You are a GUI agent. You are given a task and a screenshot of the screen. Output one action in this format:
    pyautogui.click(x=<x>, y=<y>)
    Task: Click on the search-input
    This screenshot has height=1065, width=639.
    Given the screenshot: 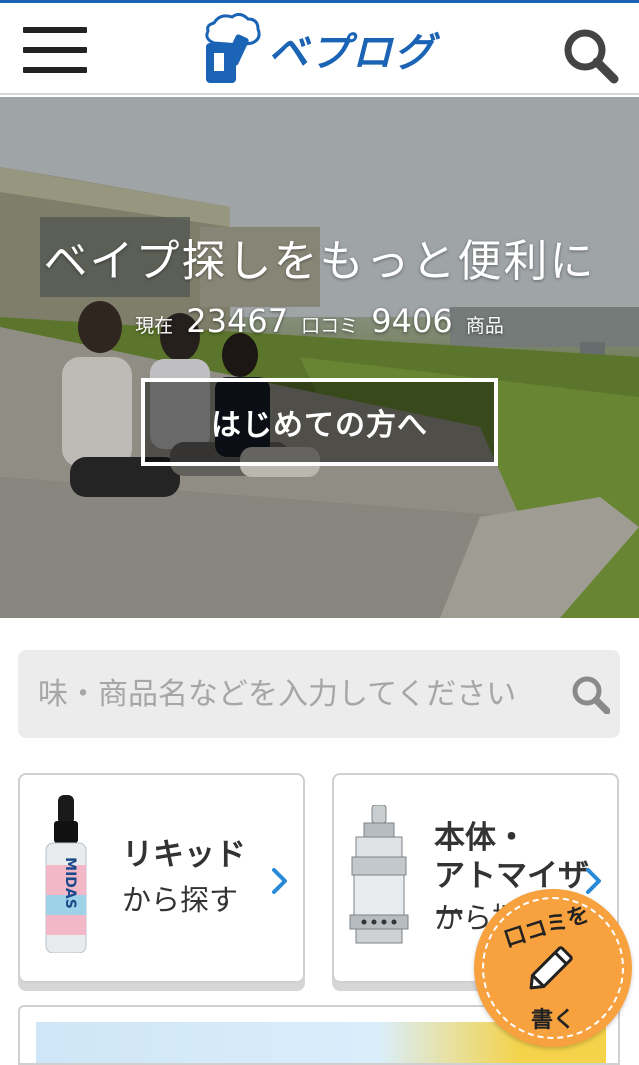 What is the action you would take?
    pyautogui.click(x=298, y=694)
    